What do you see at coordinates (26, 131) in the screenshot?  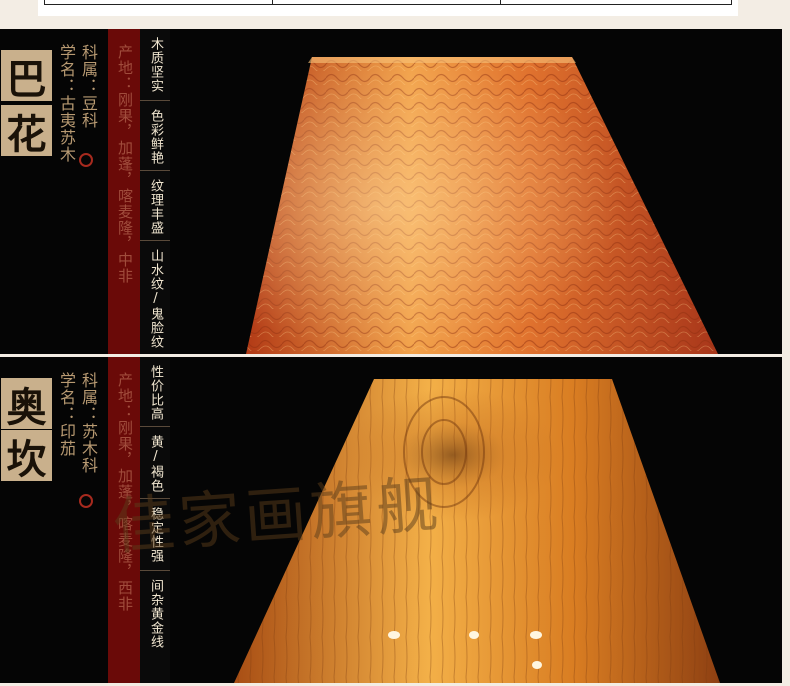 I see `wood-name-char: 花` at bounding box center [26, 131].